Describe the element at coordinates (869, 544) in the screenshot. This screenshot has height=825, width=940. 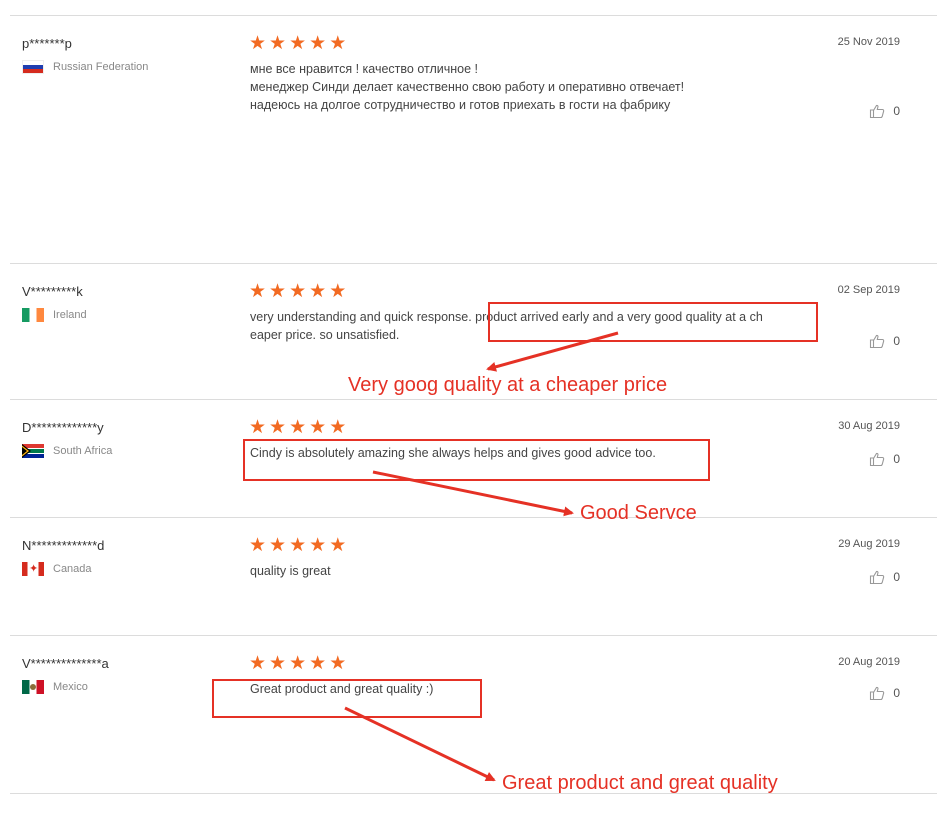
I see `review-date: 29 Aug 2019` at that location.